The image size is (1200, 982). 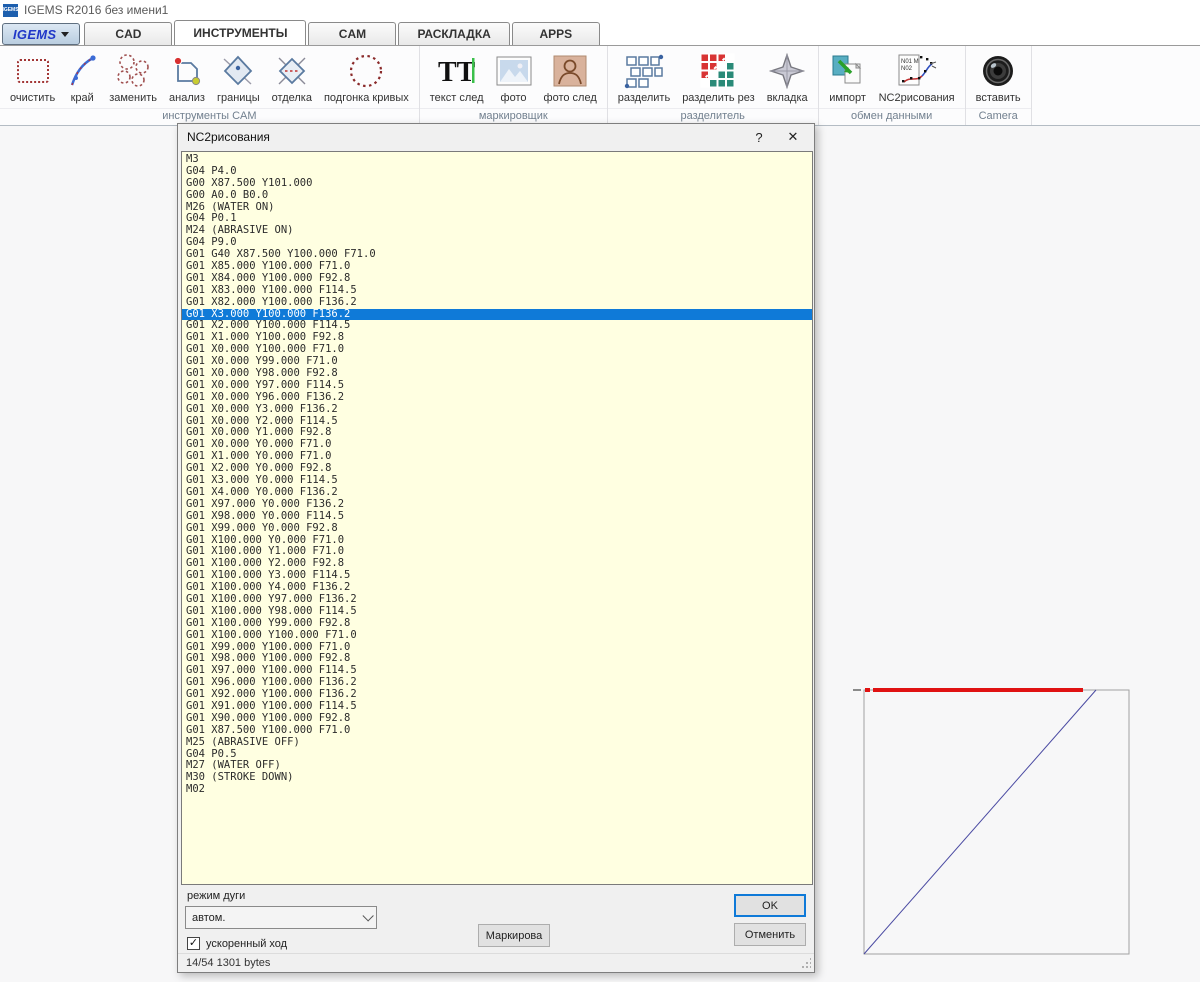 I want to click on chevron-down-icon, so click(x=65, y=34).